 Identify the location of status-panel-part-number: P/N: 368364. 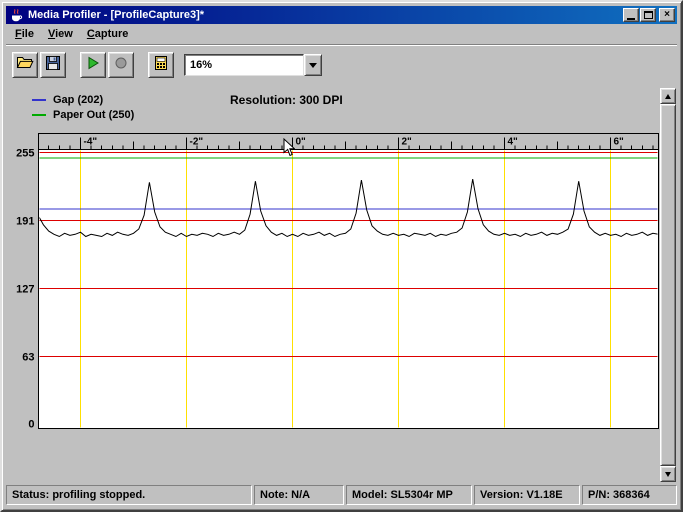
(629, 495).